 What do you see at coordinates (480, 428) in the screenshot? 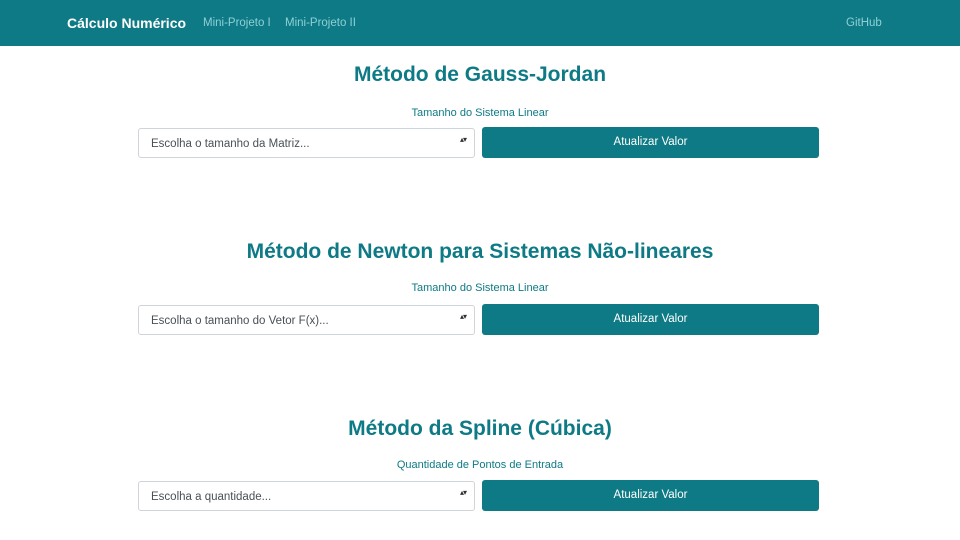
I see `spline-title: Método da Spline (Cúbica)` at bounding box center [480, 428].